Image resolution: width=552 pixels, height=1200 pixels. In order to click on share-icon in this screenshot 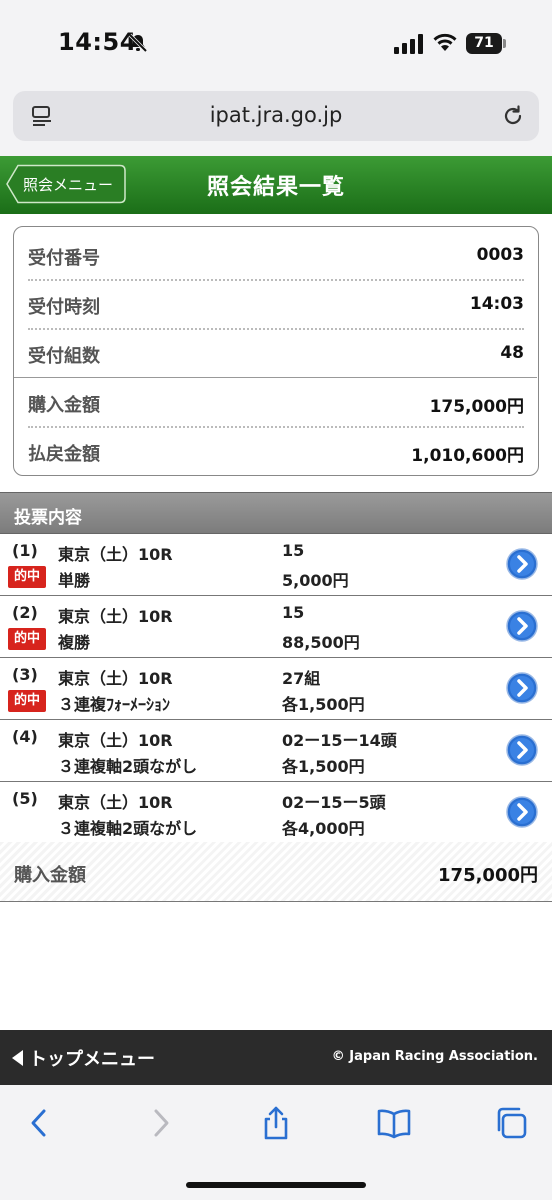, I will do `click(276, 1123)`.